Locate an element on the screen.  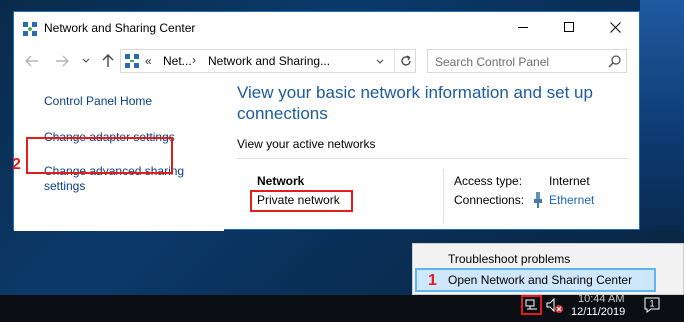
close-button is located at coordinates (615, 27).